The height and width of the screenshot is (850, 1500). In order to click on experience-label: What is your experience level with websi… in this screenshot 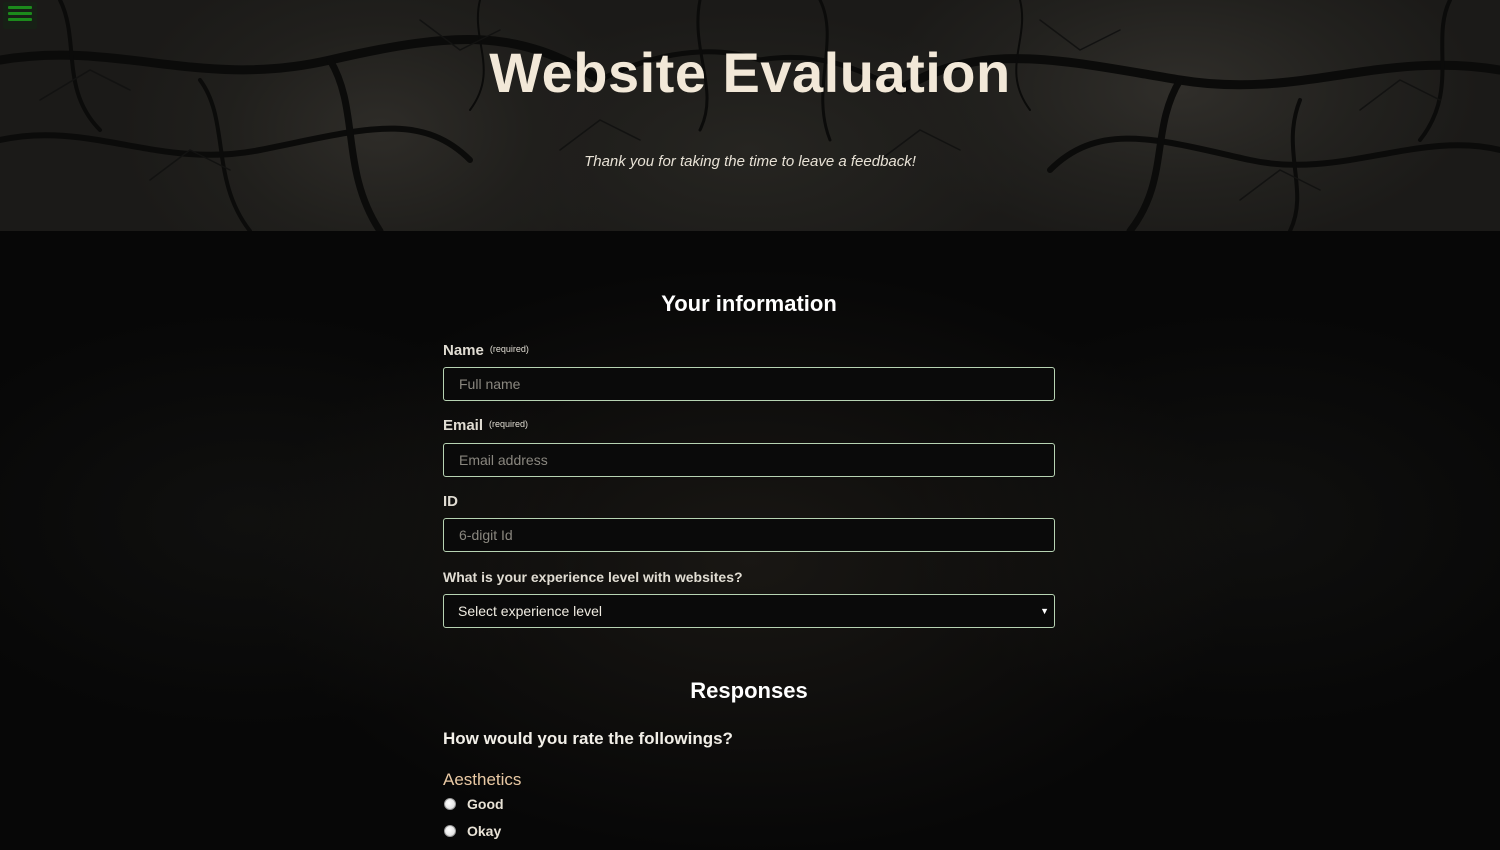, I will do `click(593, 577)`.